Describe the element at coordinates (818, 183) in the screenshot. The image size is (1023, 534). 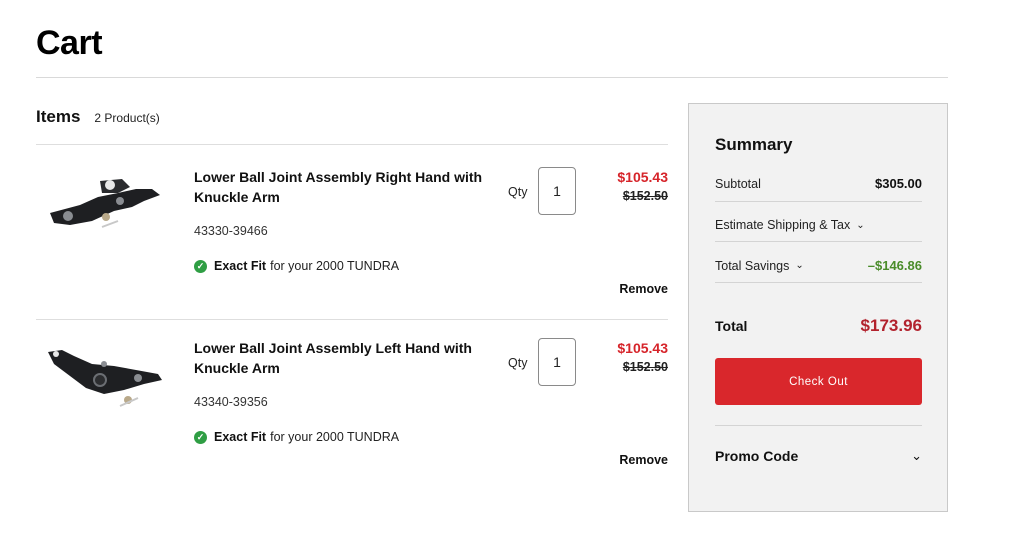
I see `subtotal-row: Subtotal $305.00` at that location.